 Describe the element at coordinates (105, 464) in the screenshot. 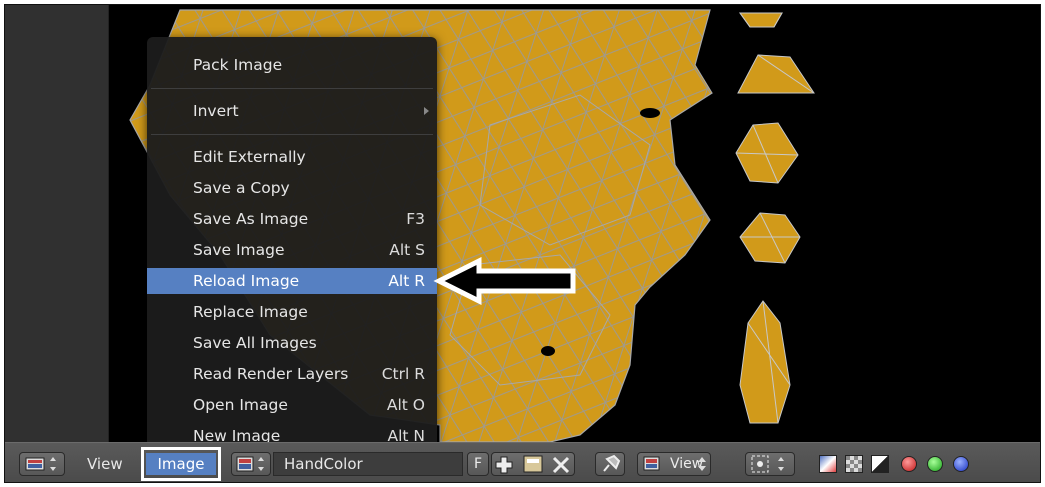

I see `view-menu: View` at that location.